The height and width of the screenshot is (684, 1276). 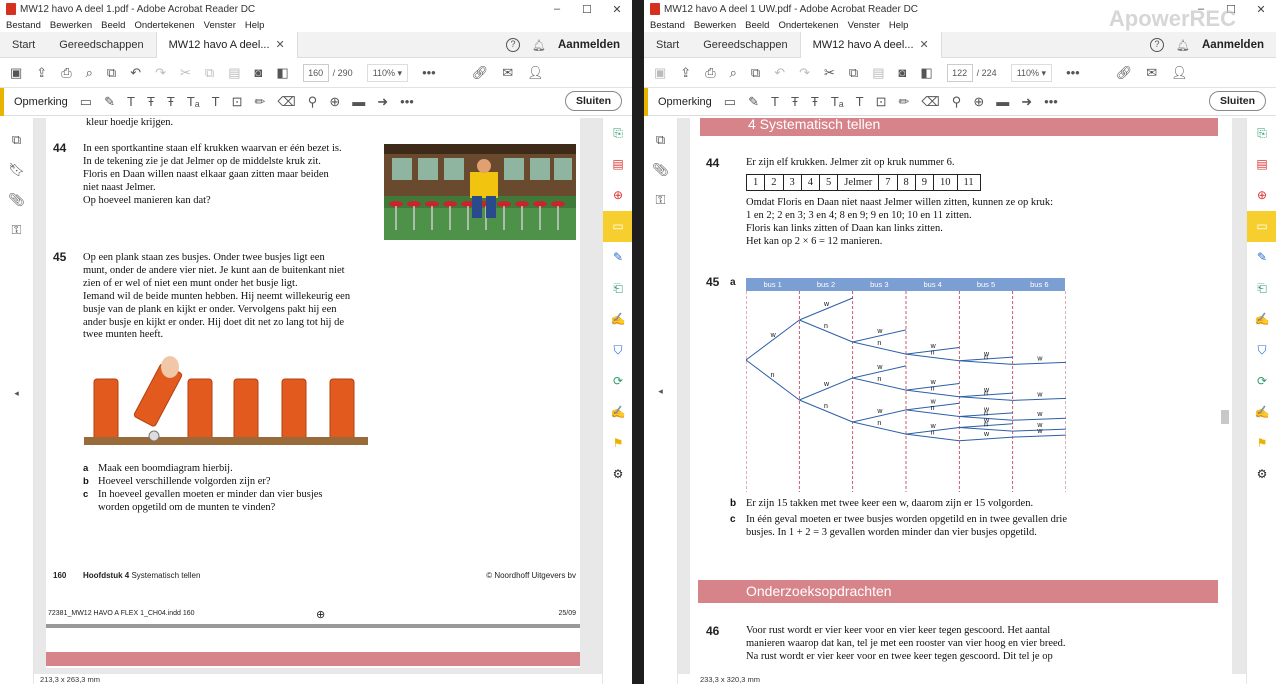 What do you see at coordinates (160, 73) in the screenshot?
I see `redo-icon: ↷` at bounding box center [160, 73].